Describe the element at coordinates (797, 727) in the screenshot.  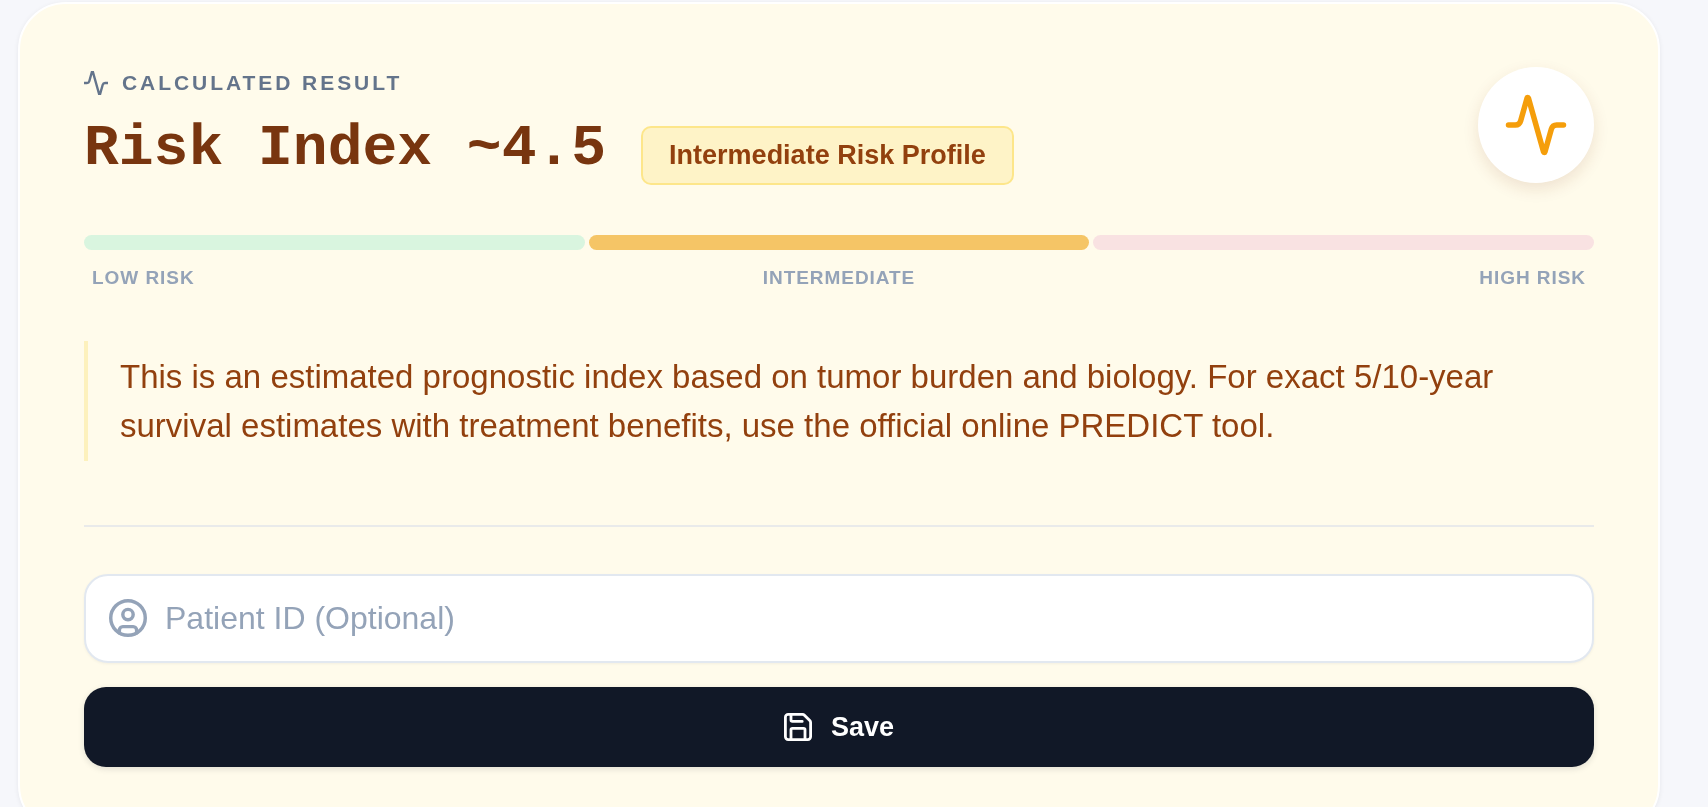
I see `save-icon` at that location.